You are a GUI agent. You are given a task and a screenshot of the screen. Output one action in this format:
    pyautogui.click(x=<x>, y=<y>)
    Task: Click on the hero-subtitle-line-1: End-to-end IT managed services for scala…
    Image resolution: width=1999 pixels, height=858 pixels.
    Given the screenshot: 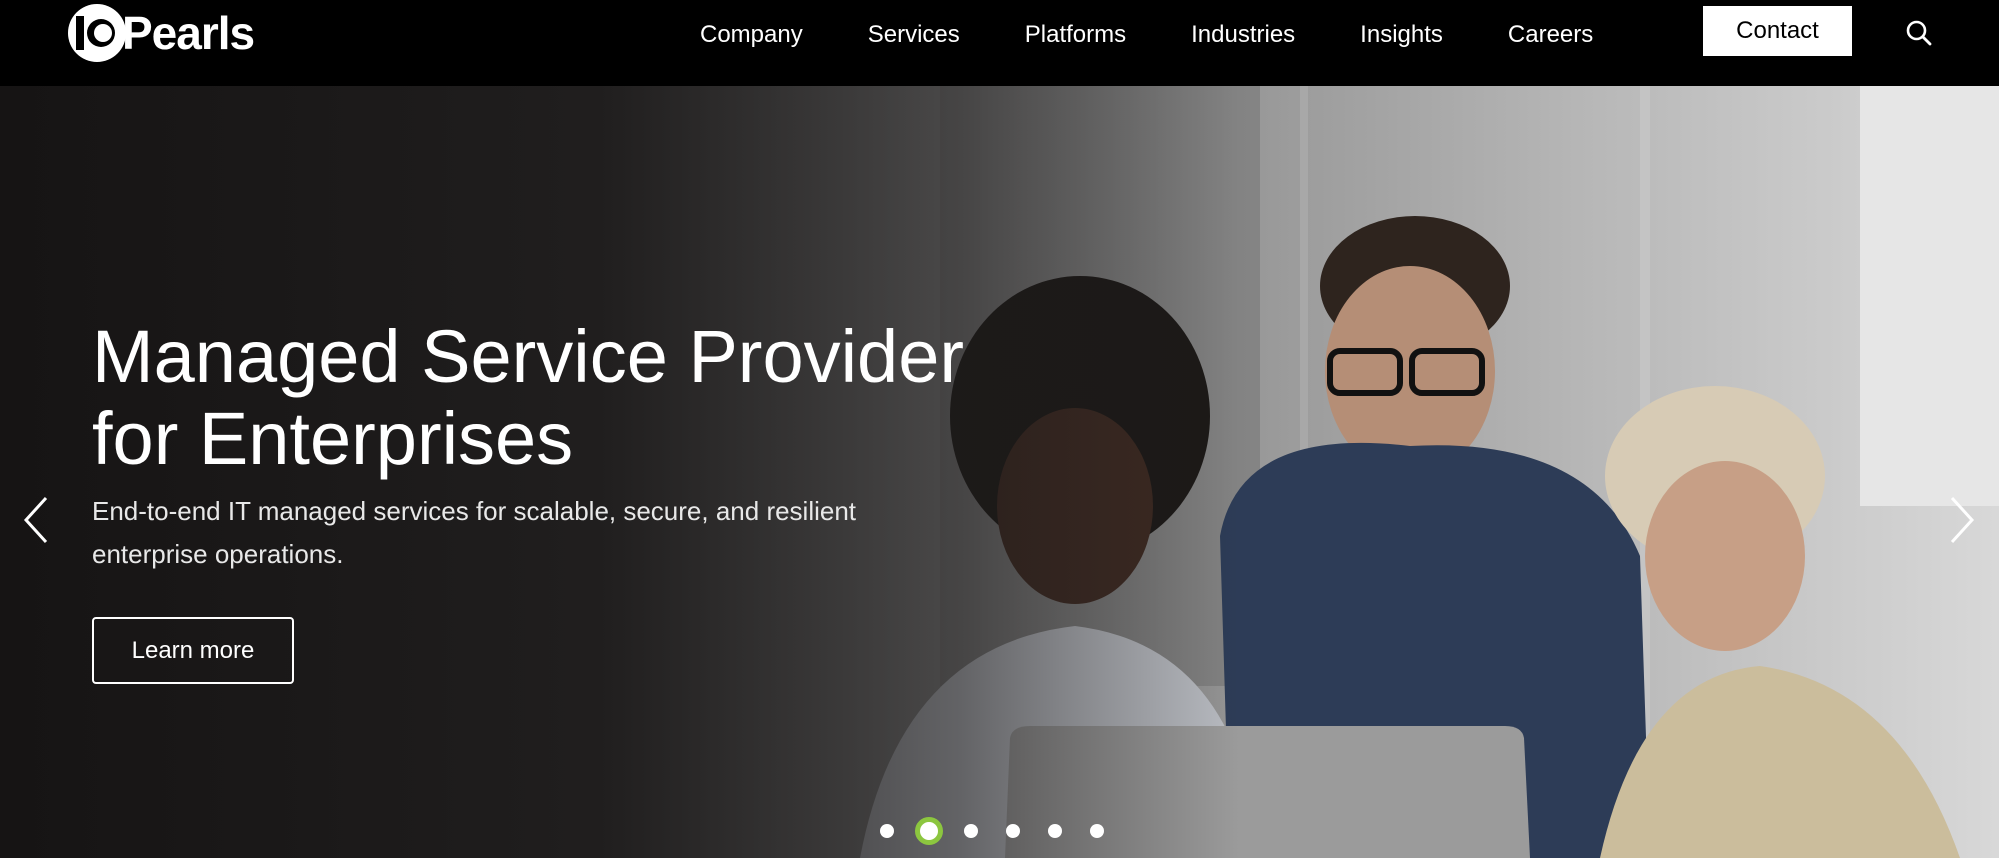 What is the action you would take?
    pyautogui.click(x=474, y=511)
    